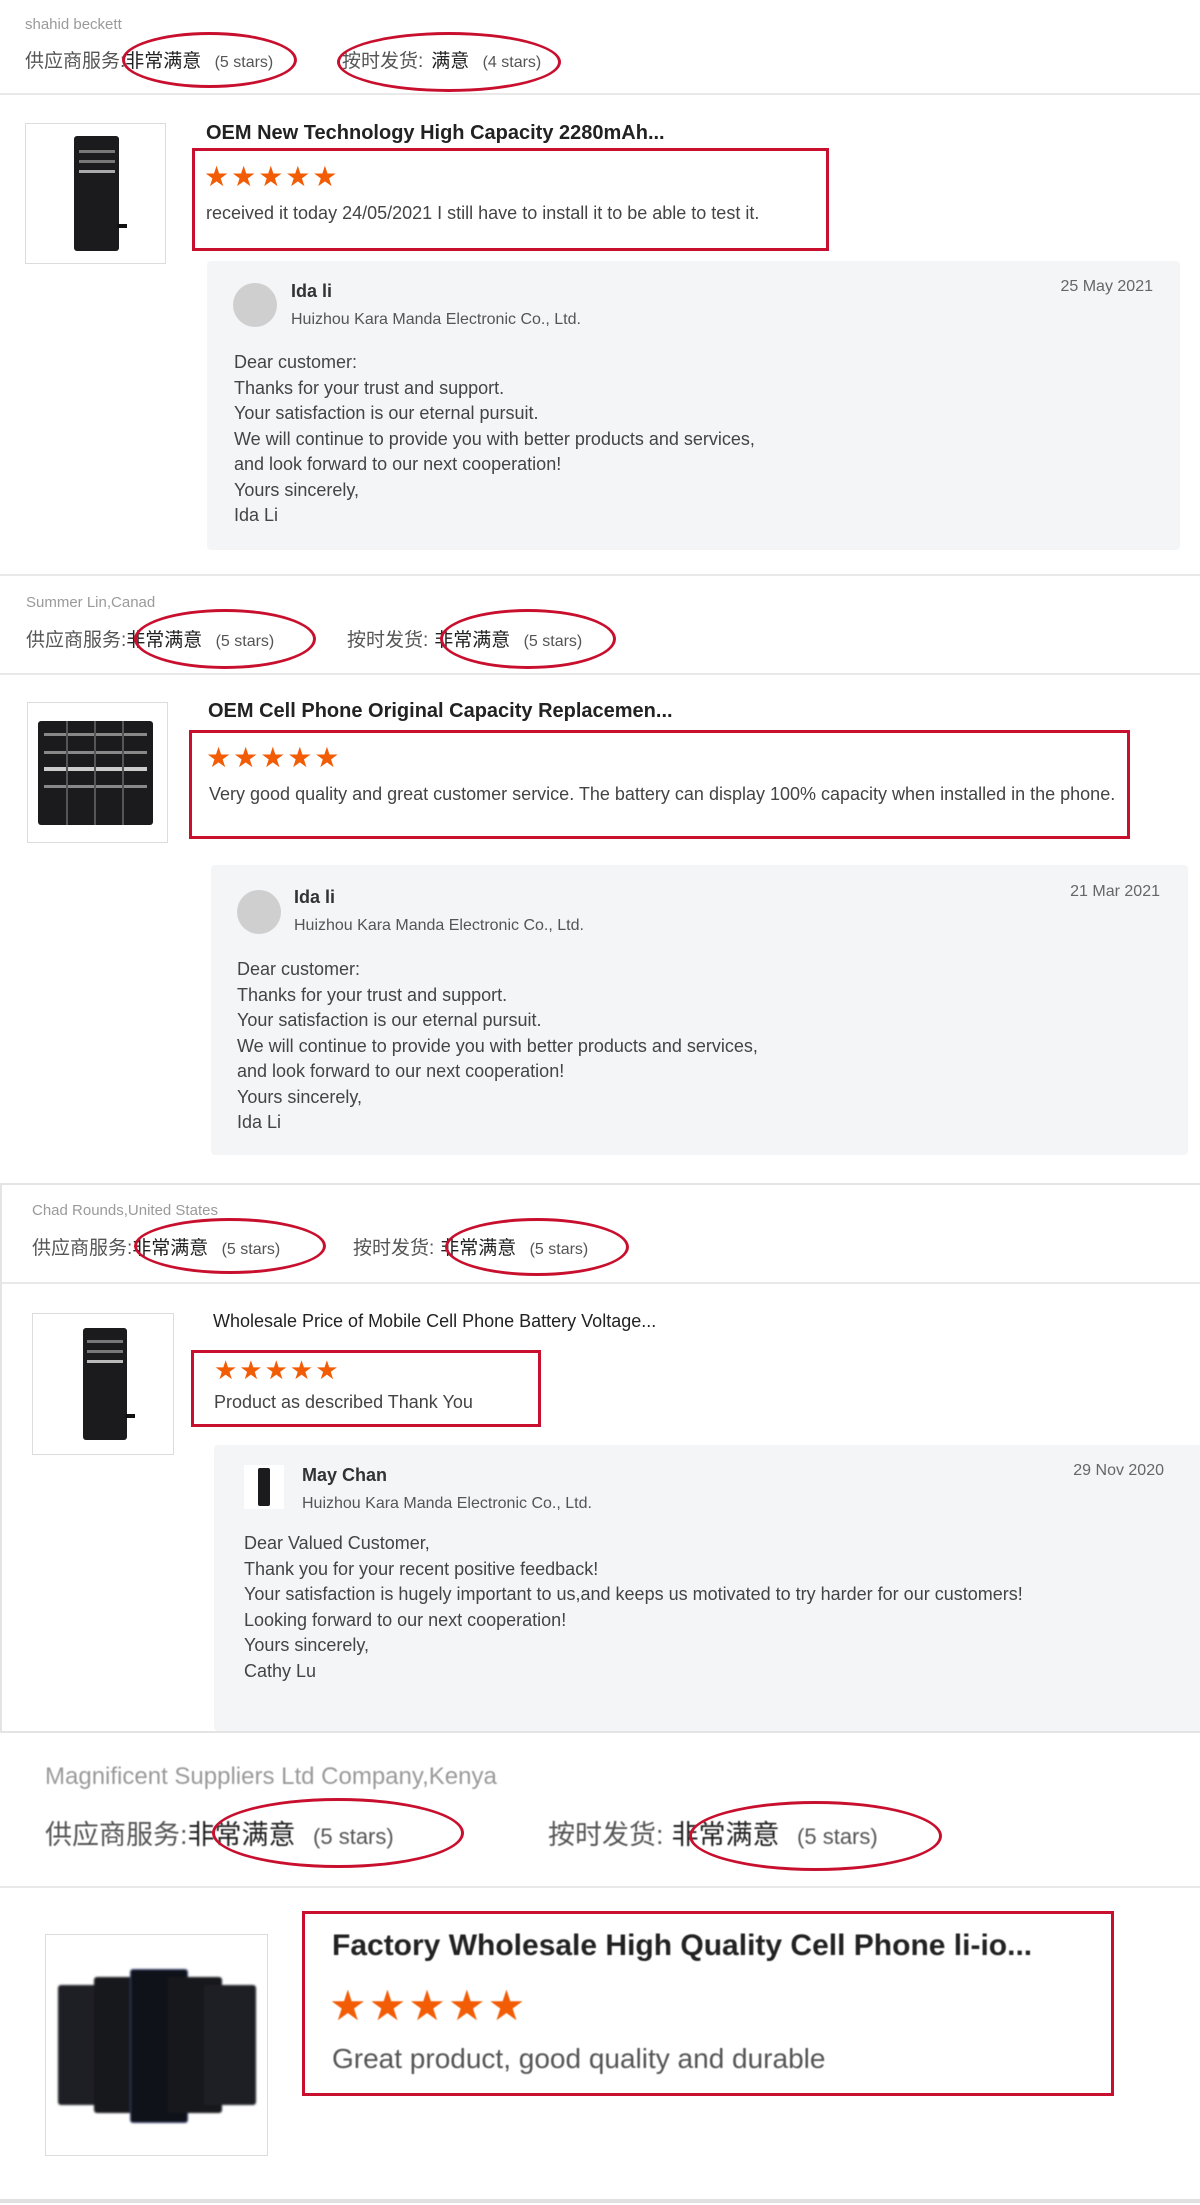 The height and width of the screenshot is (2205, 1200). Describe the element at coordinates (73, 24) in the screenshot. I see `reviewer-name: shahid beckett` at that location.